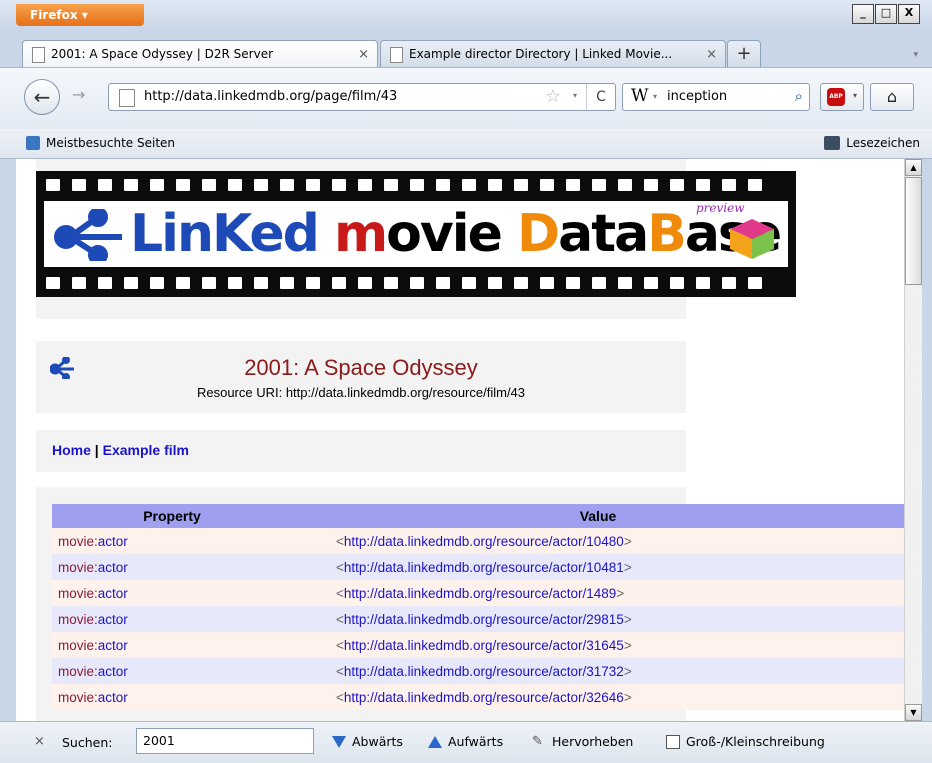 The image size is (932, 763). Describe the element at coordinates (913, 231) in the screenshot. I see `scrollbar-thumb` at that location.